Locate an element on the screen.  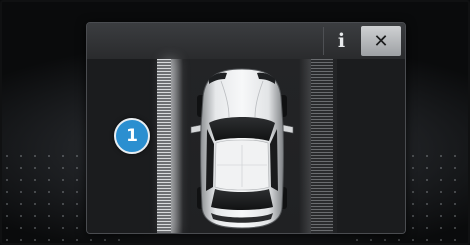
info-button: i is located at coordinates (341, 41).